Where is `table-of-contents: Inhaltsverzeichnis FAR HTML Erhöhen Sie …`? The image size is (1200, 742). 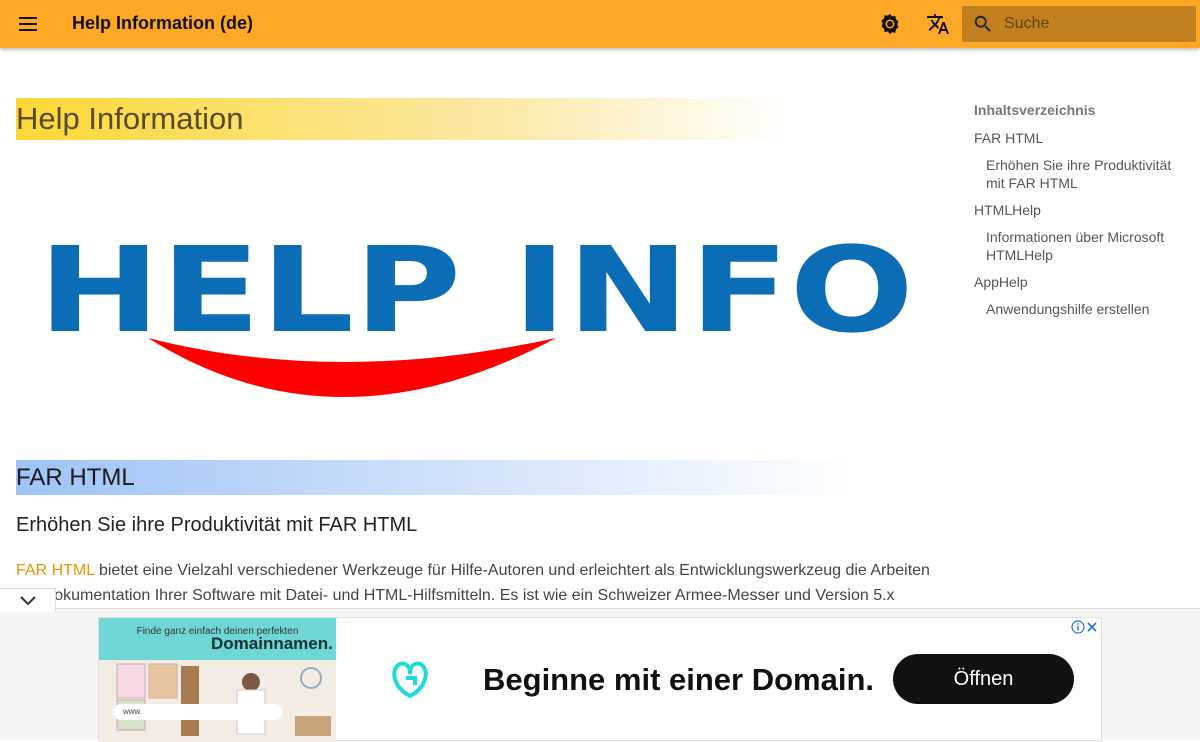
table-of-contents: Inhaltsverzeichnis FAR HTML Erhöhen Sie … is located at coordinates (1079, 215).